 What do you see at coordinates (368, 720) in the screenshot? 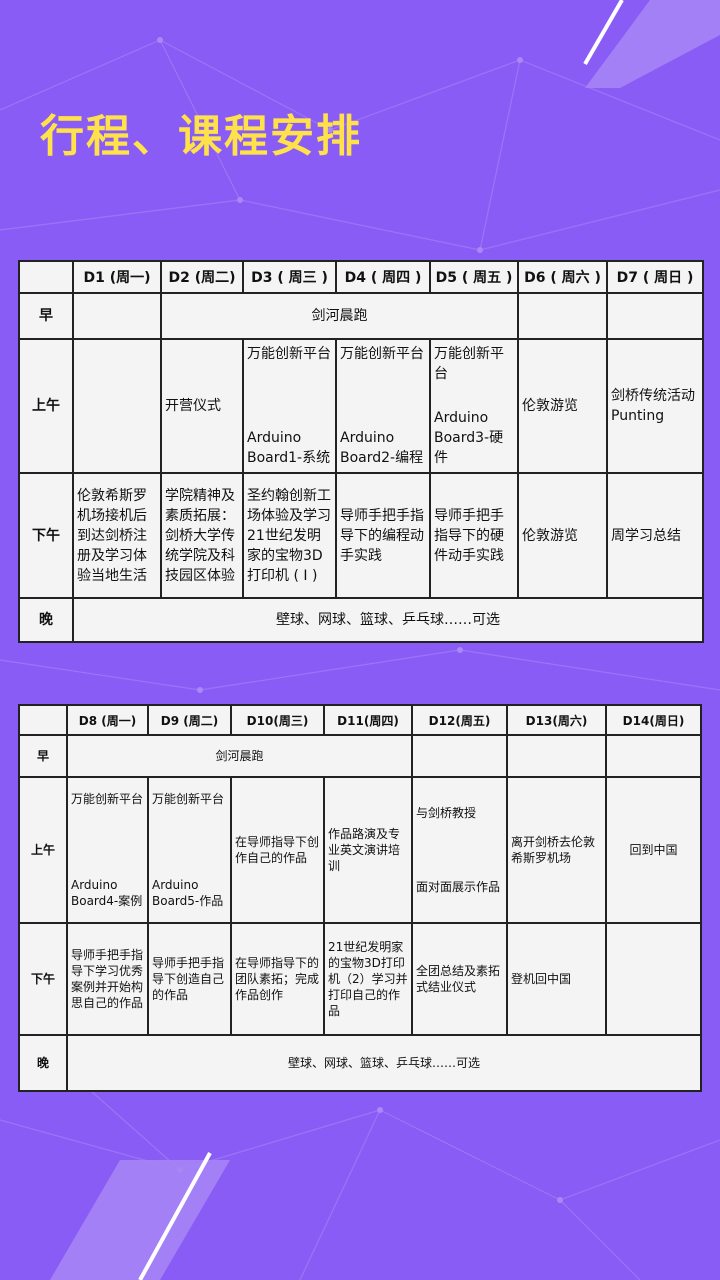
I see `header-day: D11(周四)` at bounding box center [368, 720].